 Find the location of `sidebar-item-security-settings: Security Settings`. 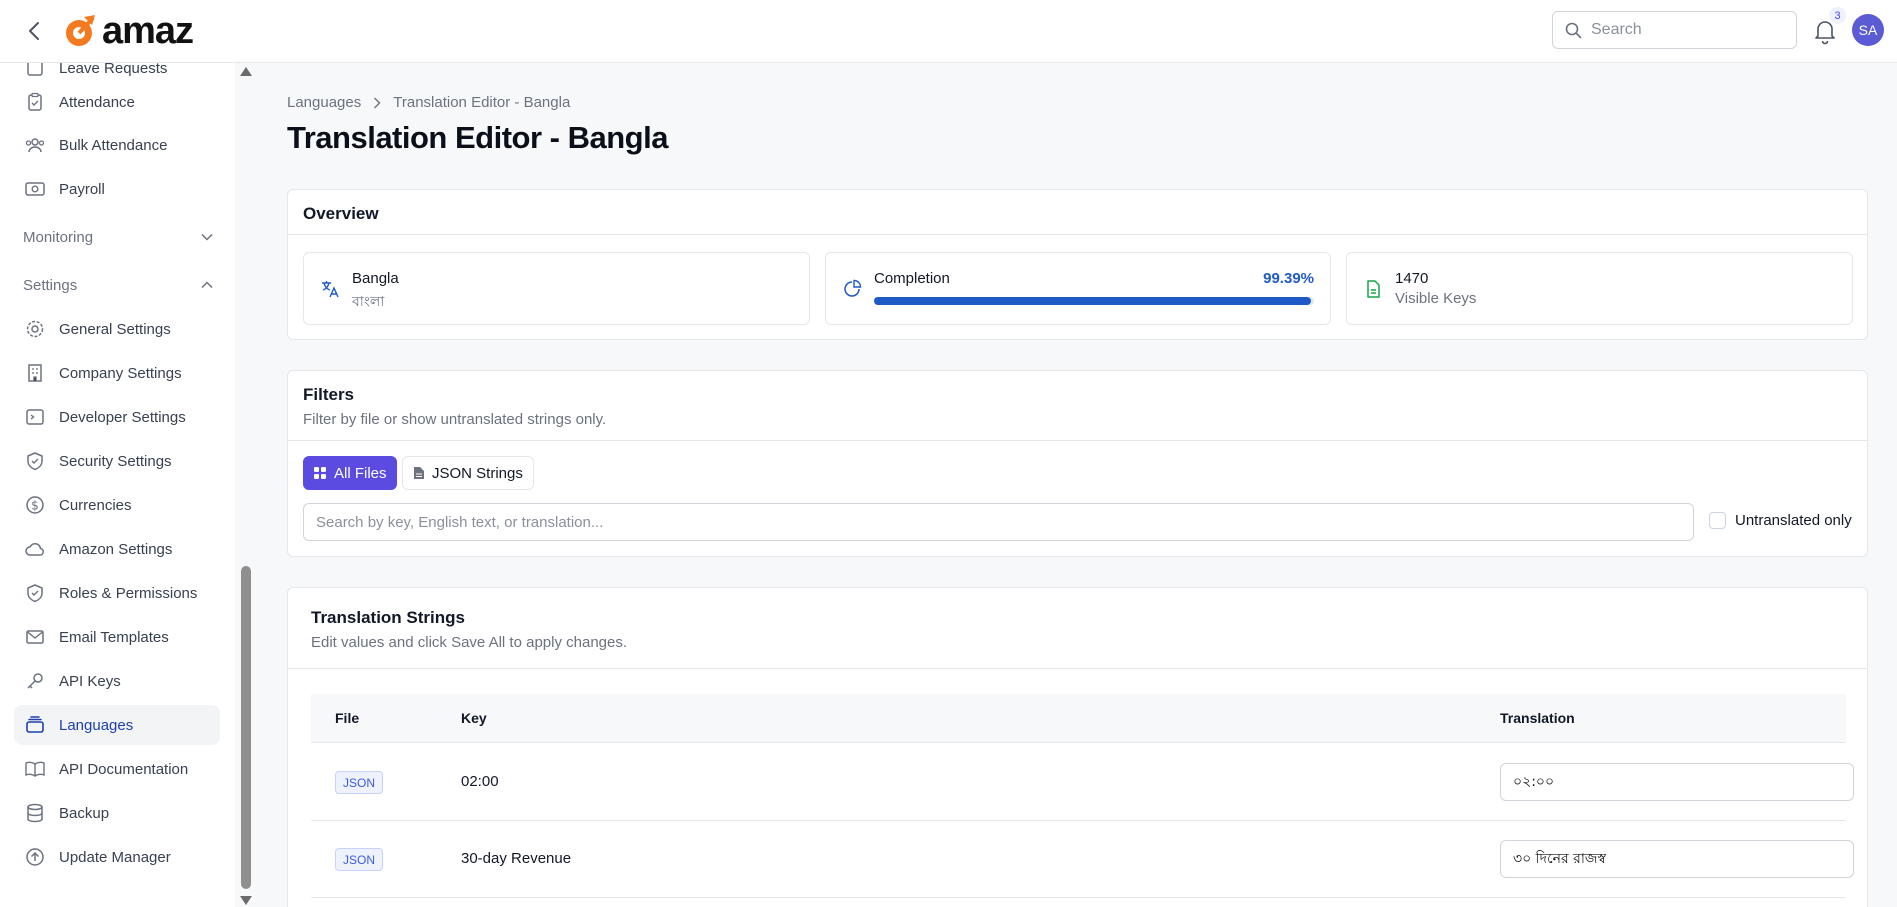

sidebar-item-security-settings: Security Settings is located at coordinates (117, 461).